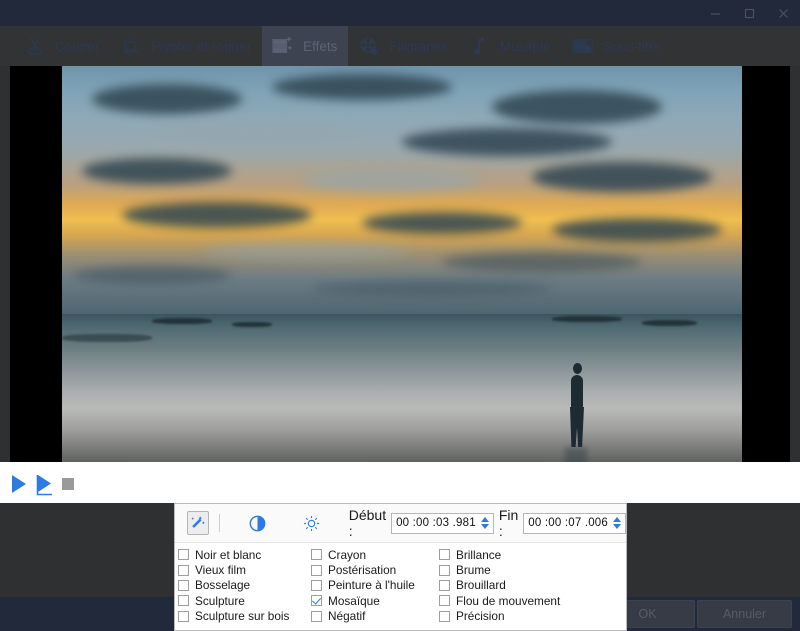 The height and width of the screenshot is (631, 800). I want to click on tab-musique: Musique, so click(510, 46).